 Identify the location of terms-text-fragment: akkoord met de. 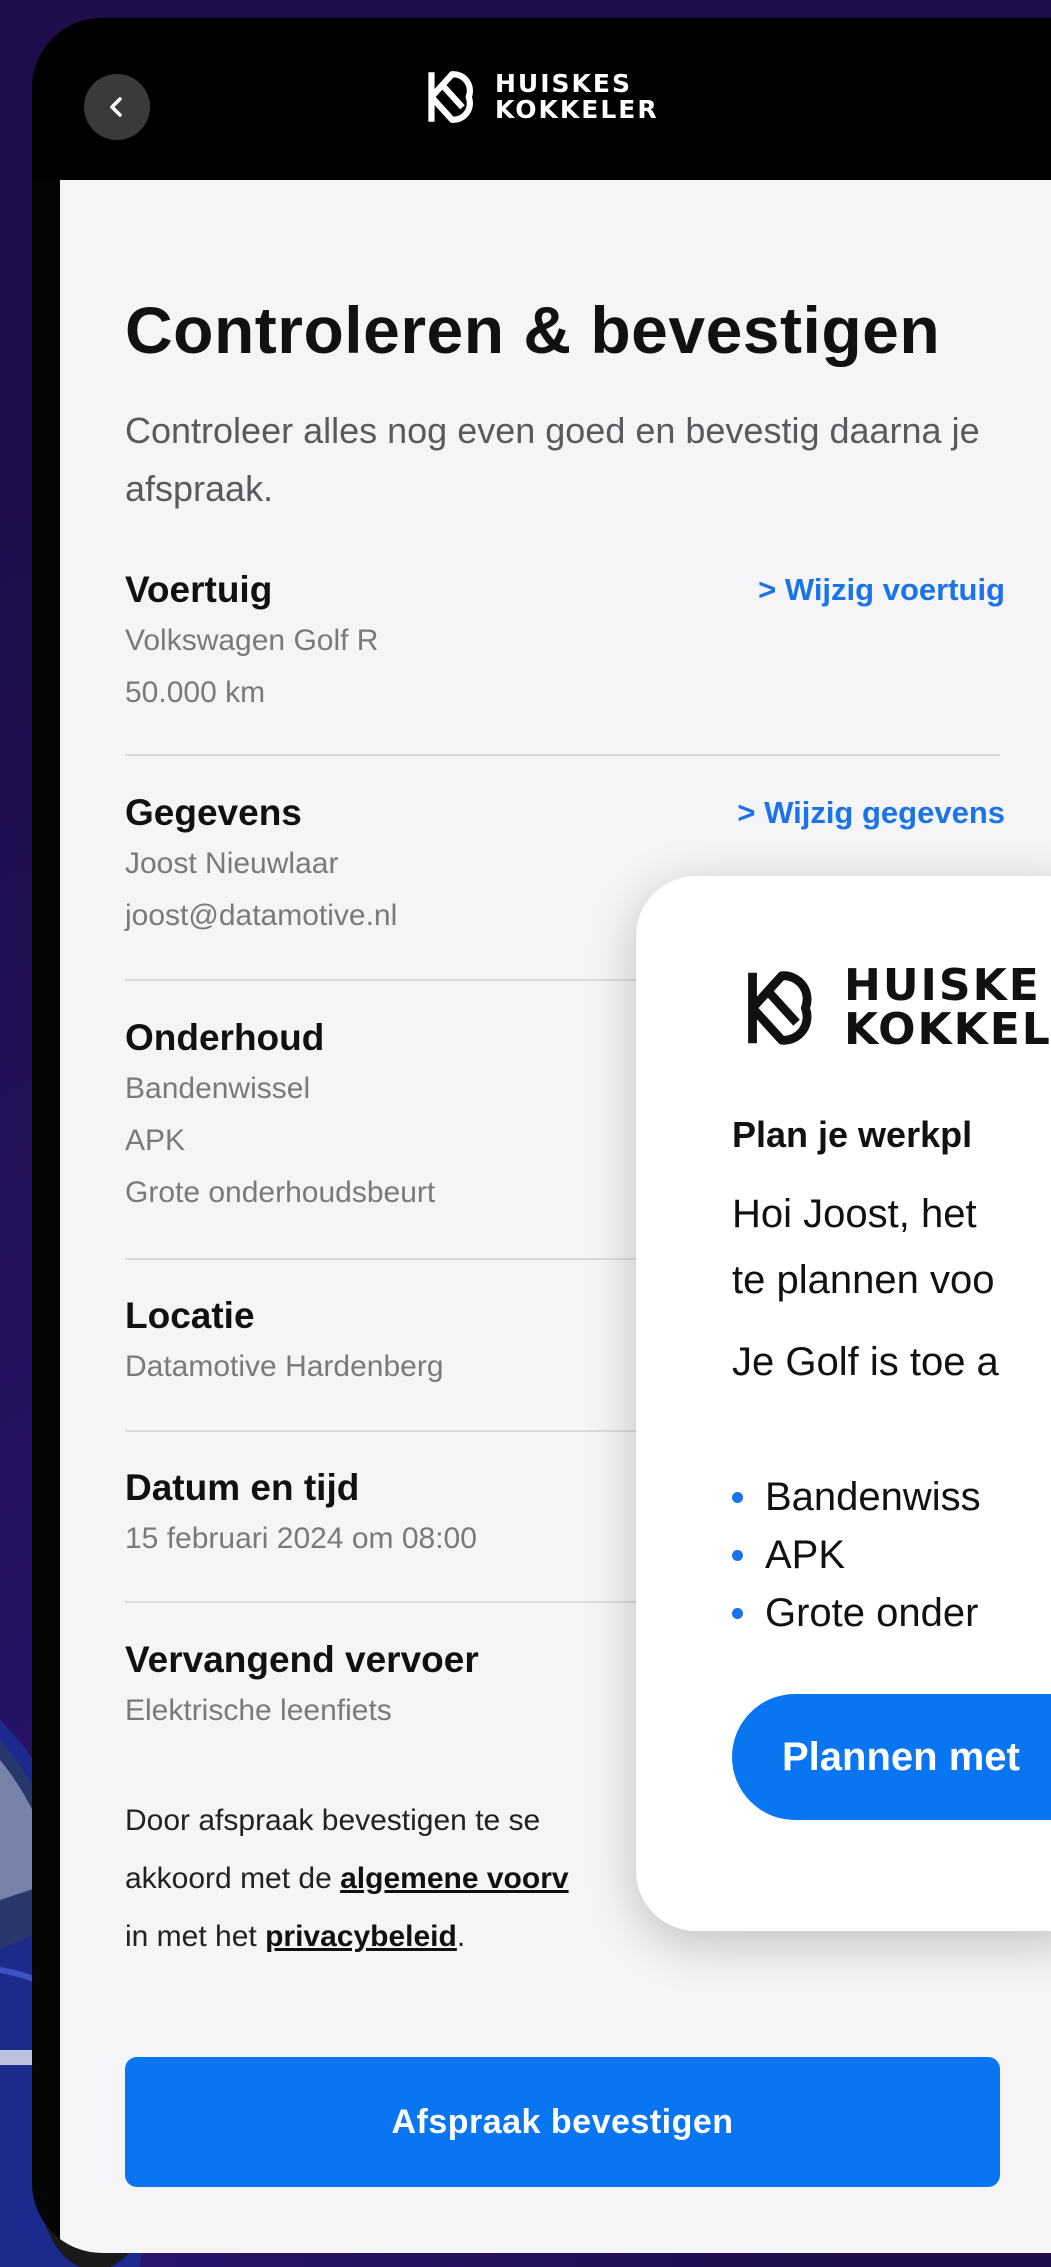
(233, 1878).